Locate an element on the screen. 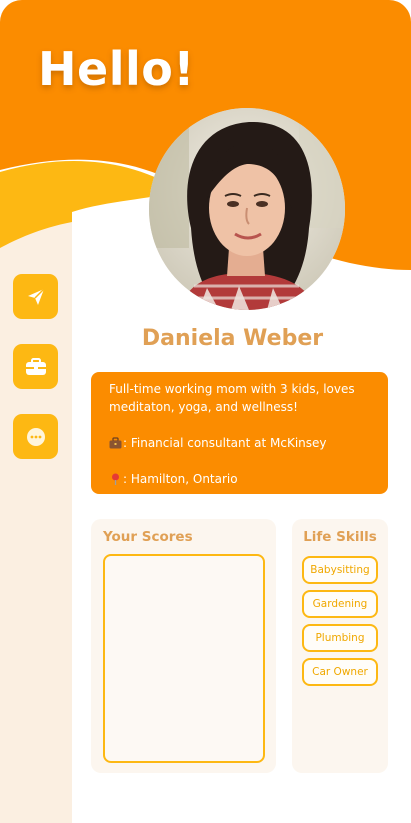  scores-chart-area is located at coordinates (184, 658).